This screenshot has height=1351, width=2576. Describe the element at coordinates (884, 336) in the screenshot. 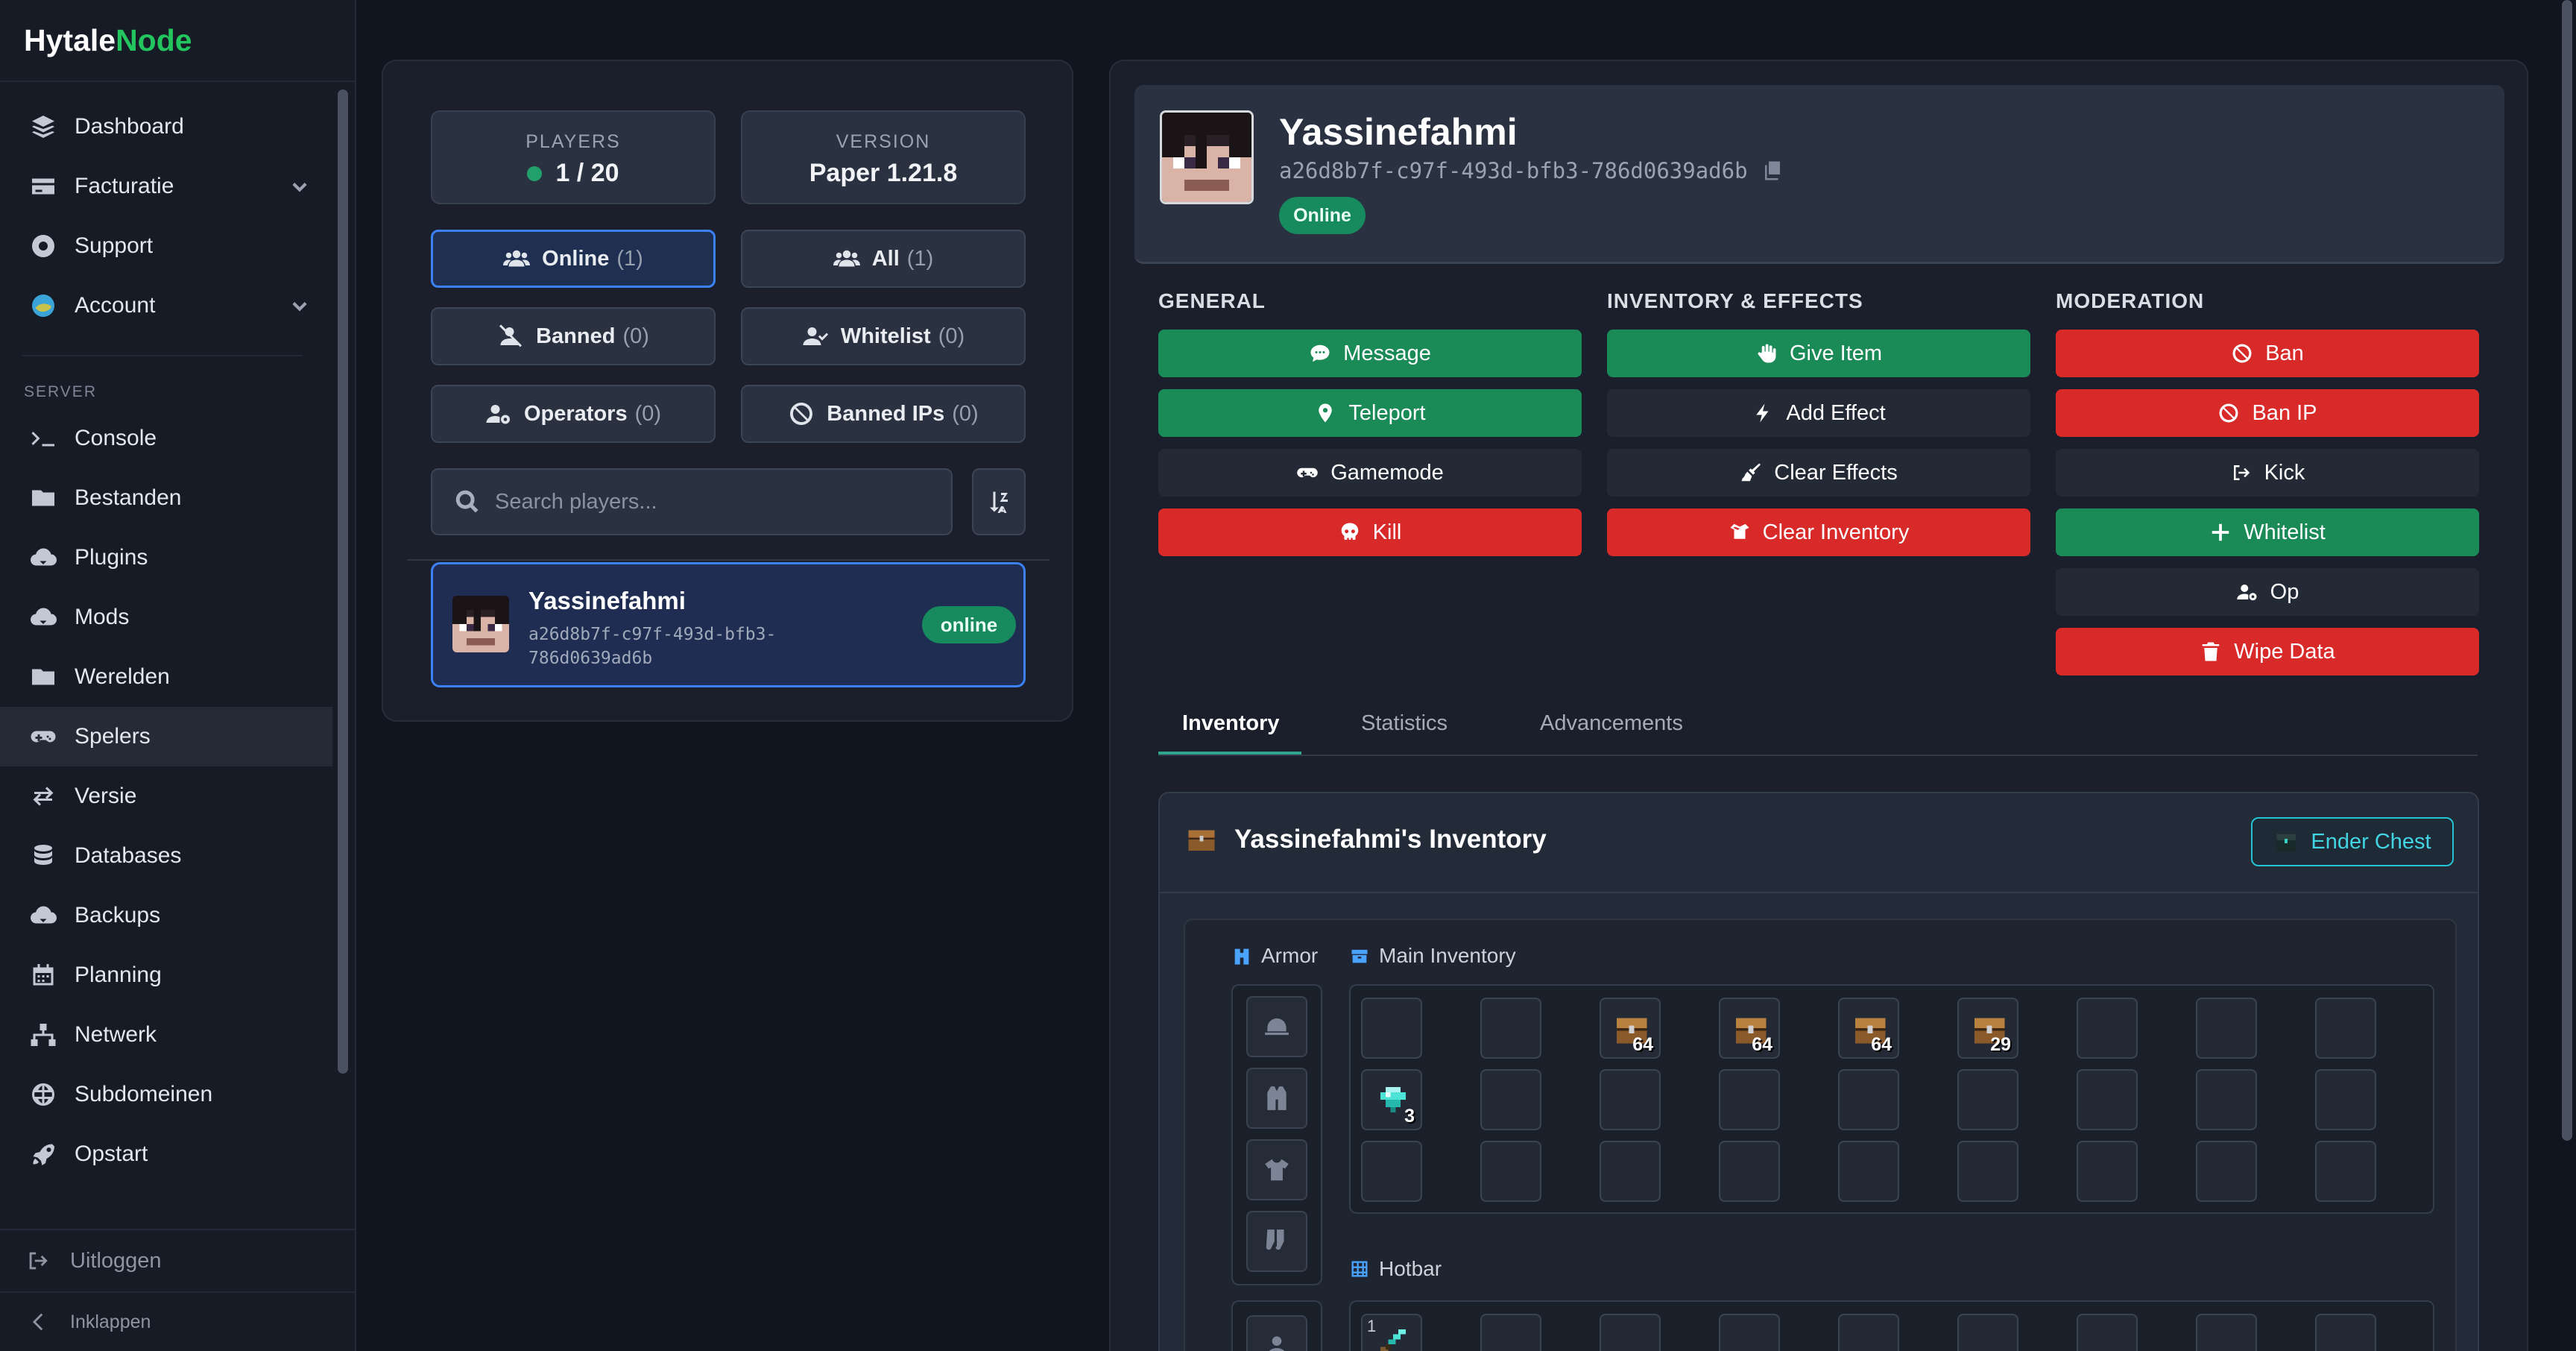

I see `filter-whitelist-button: Whitelist (0)` at that location.